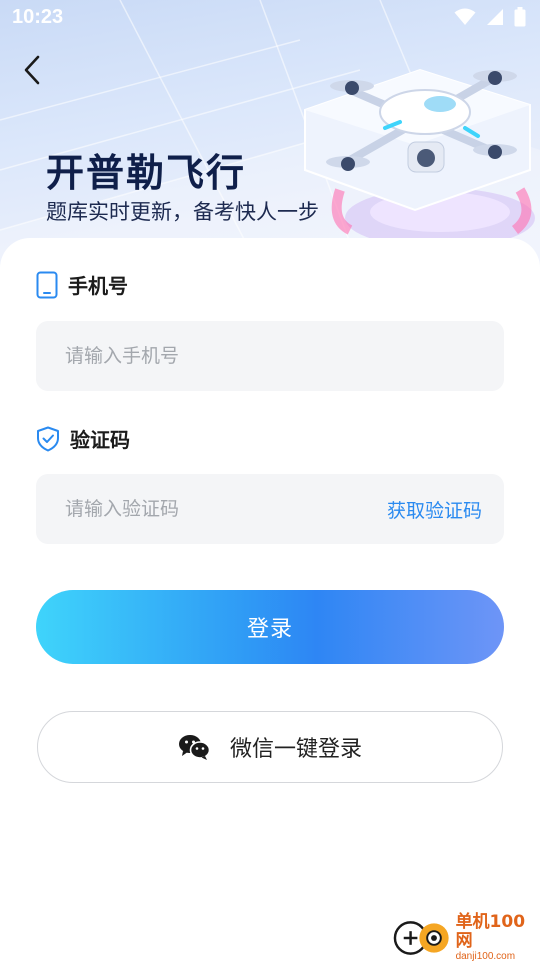 This screenshot has height=963, width=540. What do you see at coordinates (485, 956) in the screenshot?
I see `watermark-en: danji100.com` at bounding box center [485, 956].